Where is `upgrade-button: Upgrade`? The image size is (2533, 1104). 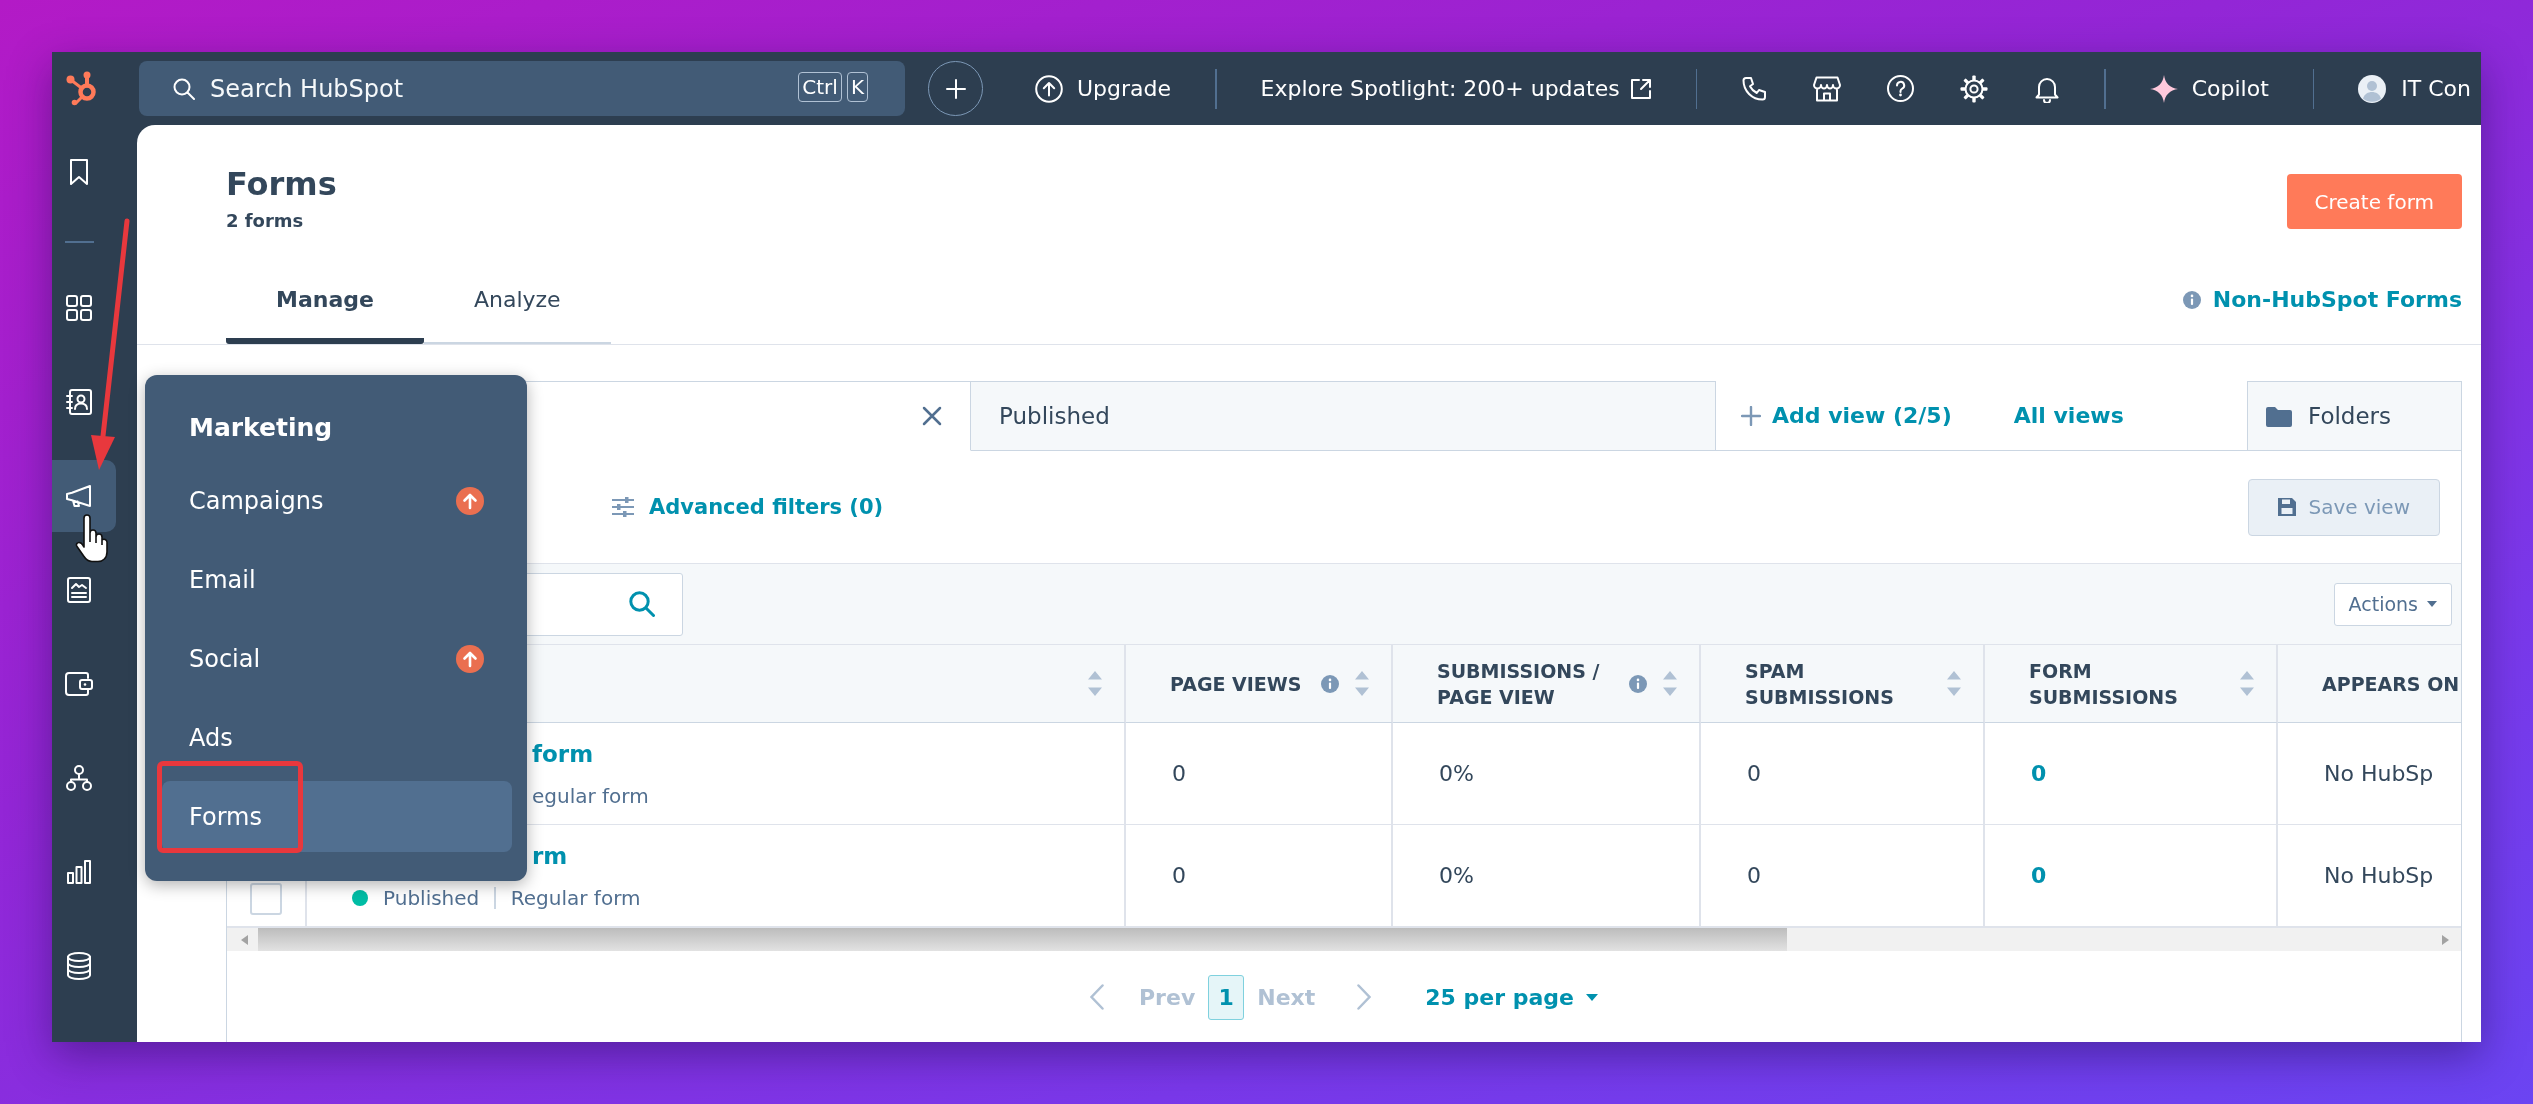
upgrade-button: Upgrade is located at coordinates (1103, 88).